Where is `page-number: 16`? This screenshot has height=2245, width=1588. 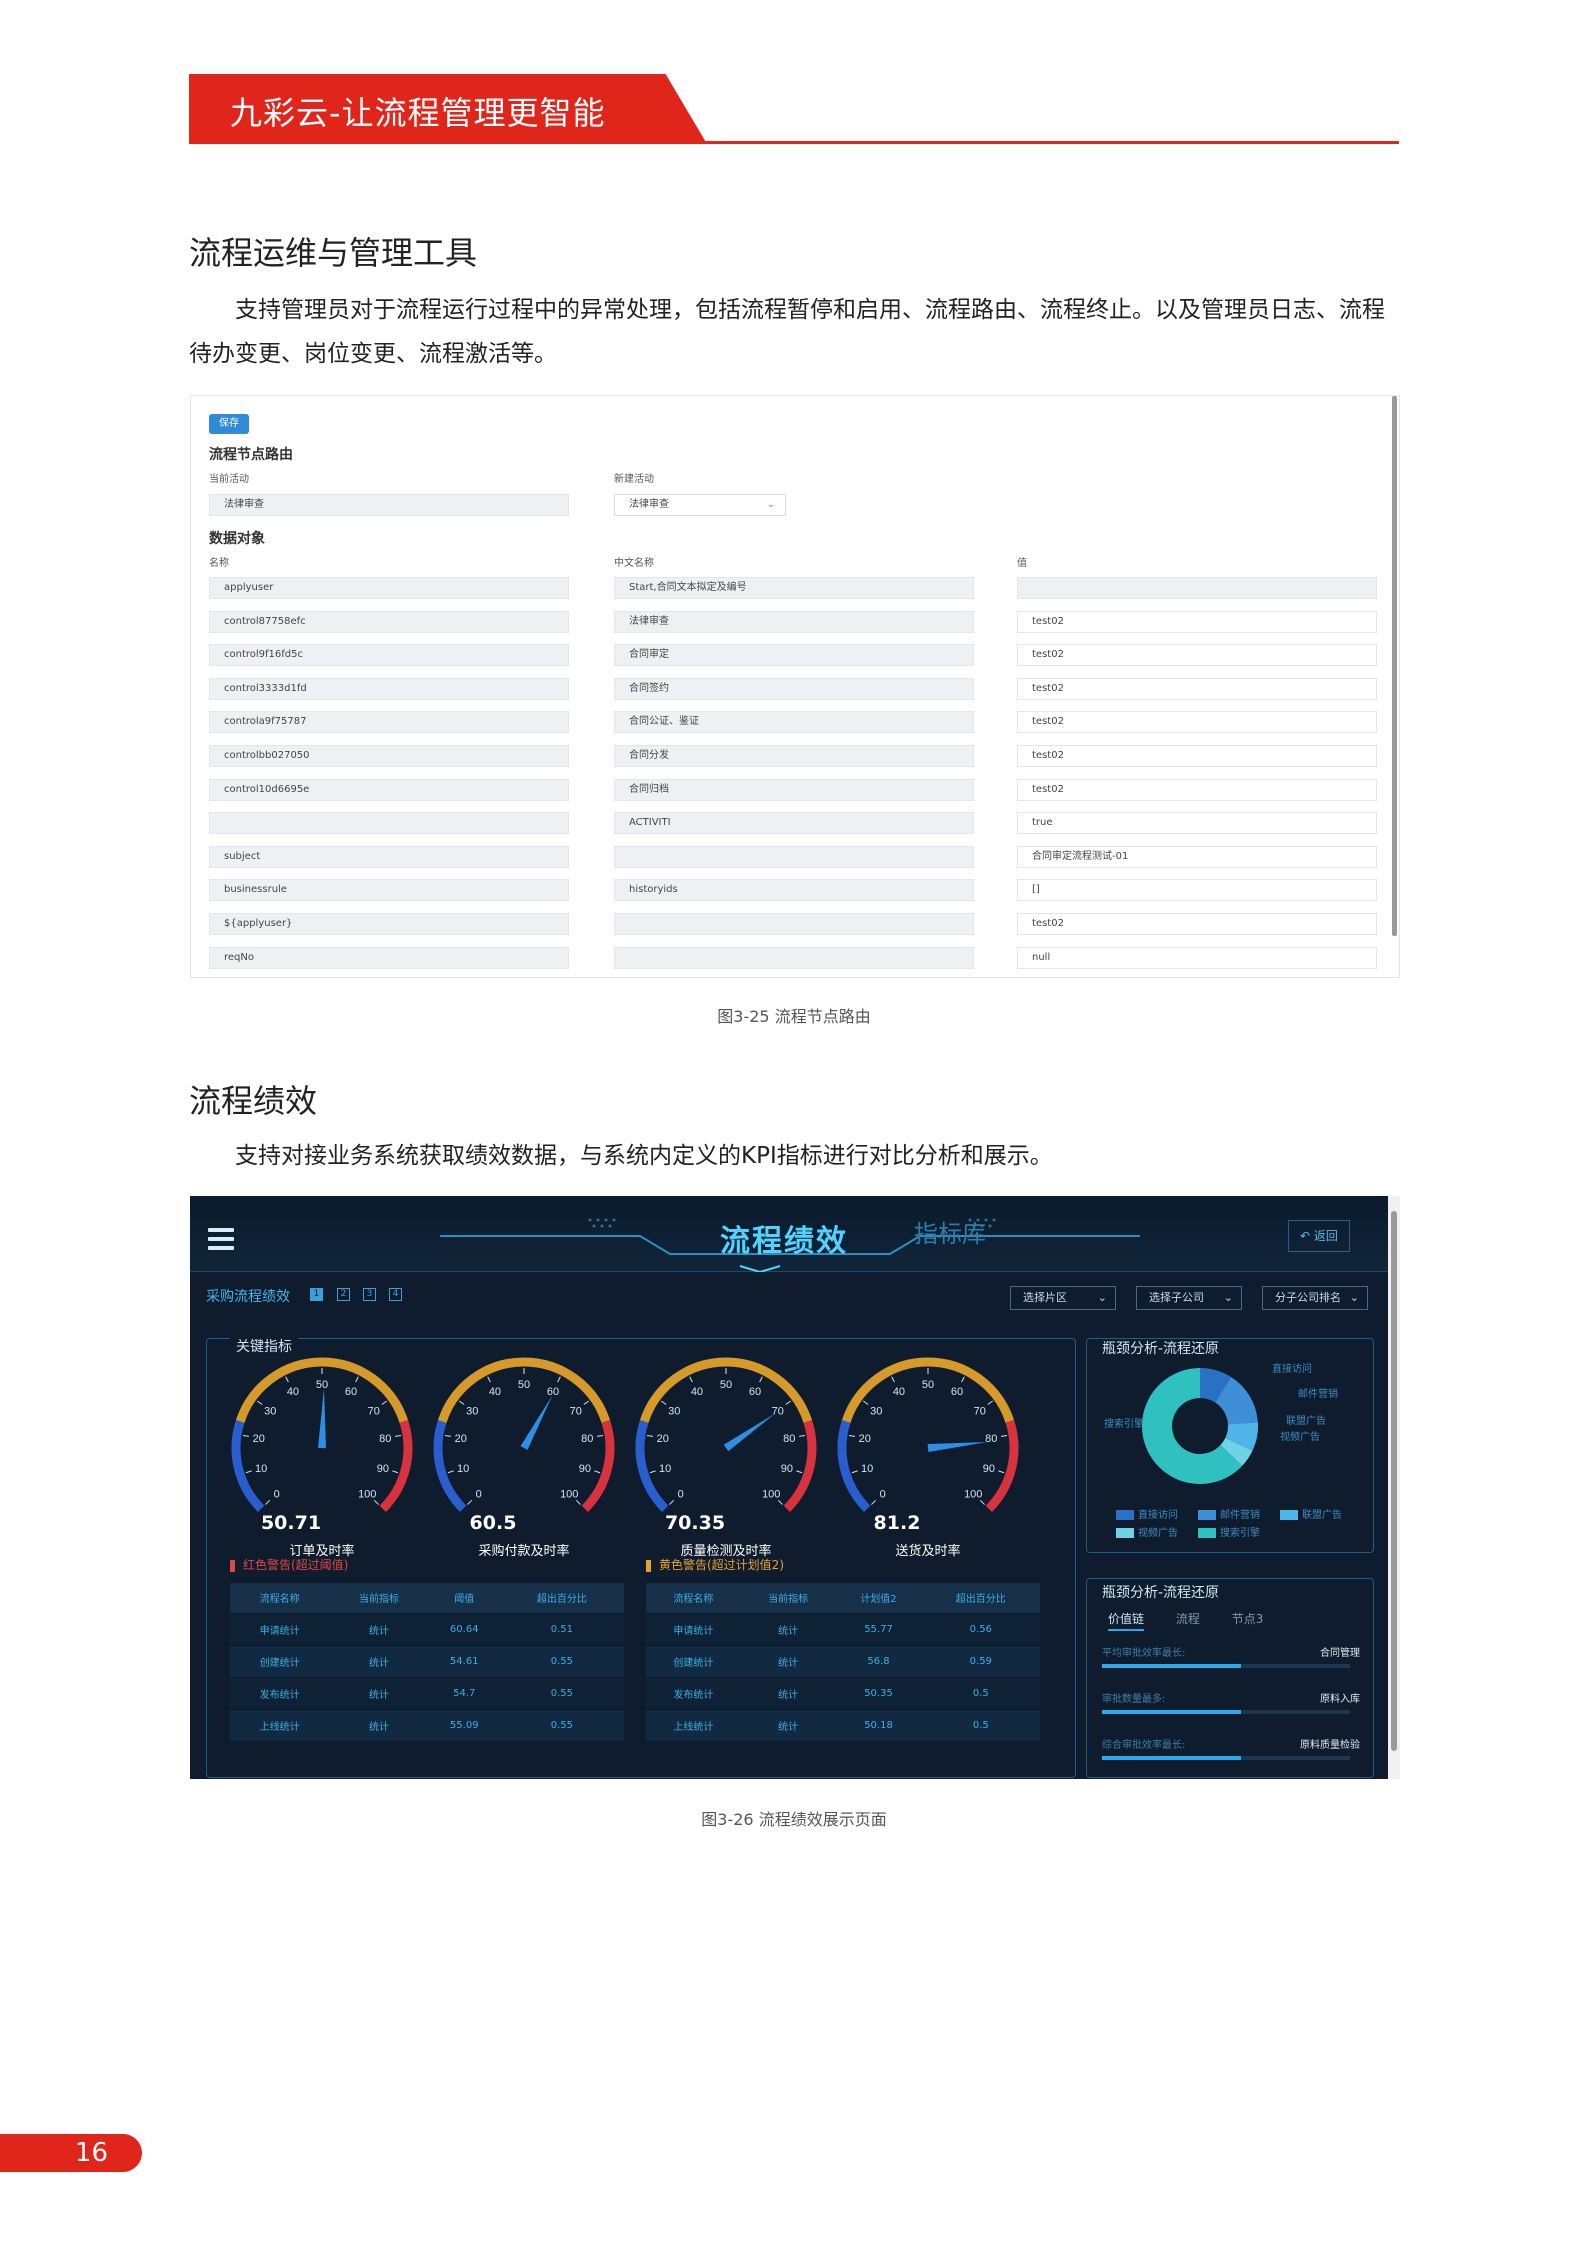
page-number: 16 is located at coordinates (71, 2153).